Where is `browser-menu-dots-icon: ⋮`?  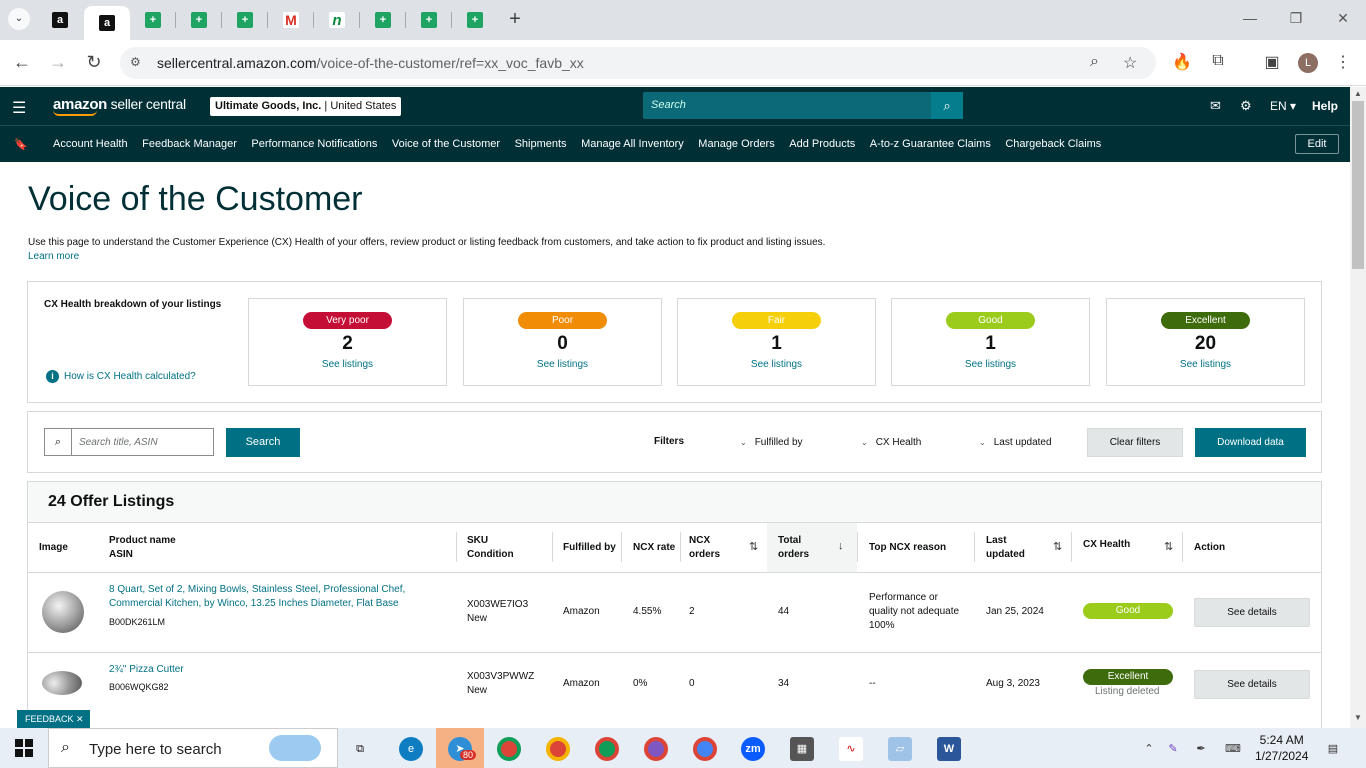 browser-menu-dots-icon: ⋮ is located at coordinates (1343, 62).